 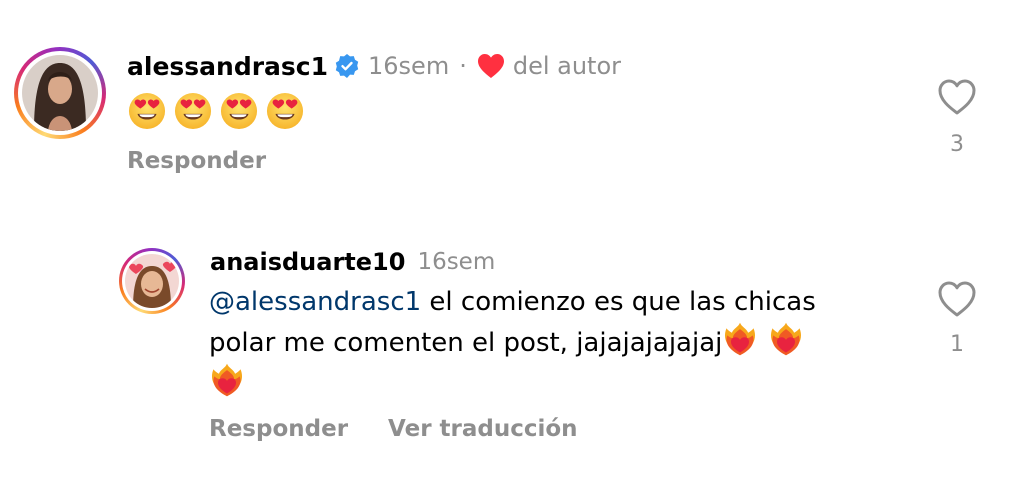 What do you see at coordinates (466, 343) in the screenshot?
I see `comment-text-line2: polar me comenten el post, jajajajajajaj` at bounding box center [466, 343].